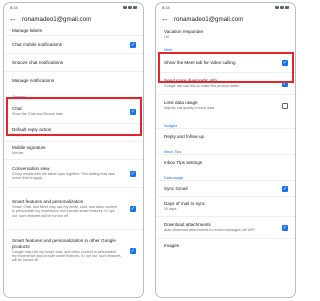  Describe the element at coordinates (189, 108) in the screenshot. I see `setting-description: Adjusts call quality to save data` at that location.